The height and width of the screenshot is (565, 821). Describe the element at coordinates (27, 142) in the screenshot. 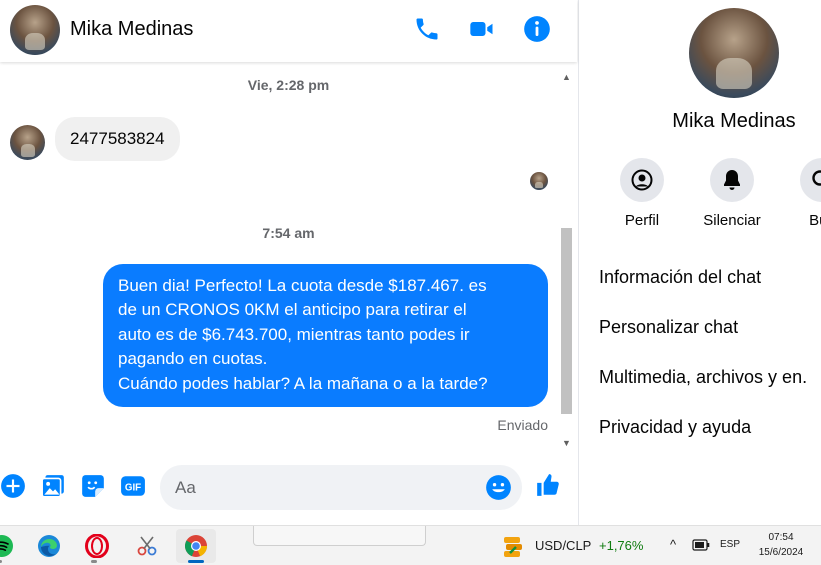

I see `sender-avatar` at that location.